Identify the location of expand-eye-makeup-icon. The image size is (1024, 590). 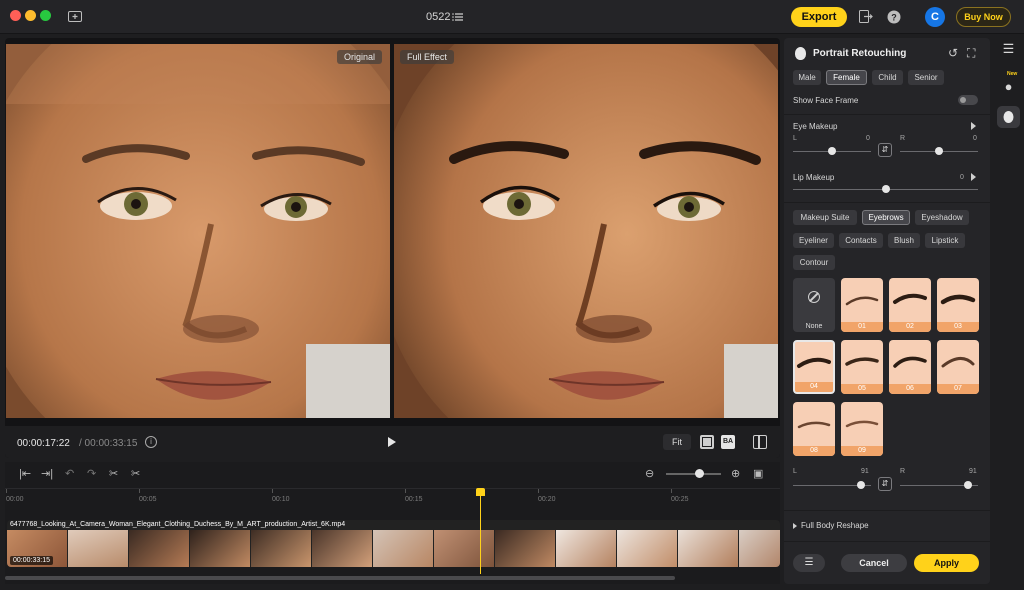
(973, 126).